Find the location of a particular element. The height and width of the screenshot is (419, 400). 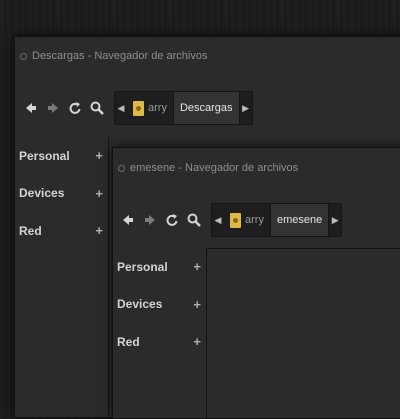

window-title: Descargas - Navegador de archivos is located at coordinates (120, 56).